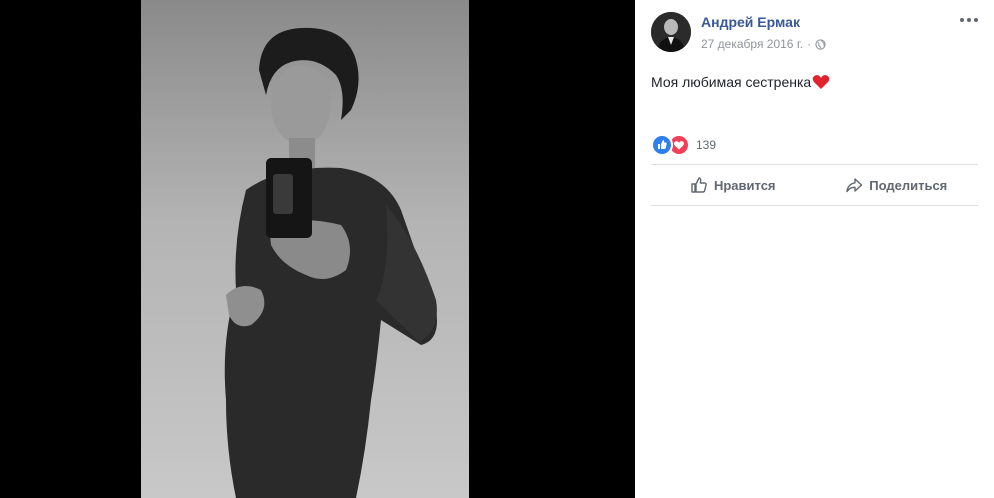  Describe the element at coordinates (820, 44) in the screenshot. I see `globe-icon` at that location.